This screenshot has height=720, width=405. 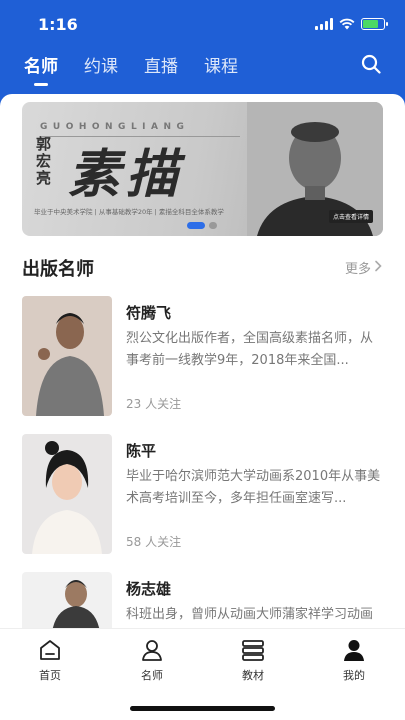 I want to click on status-time: 1:16, so click(x=58, y=24).